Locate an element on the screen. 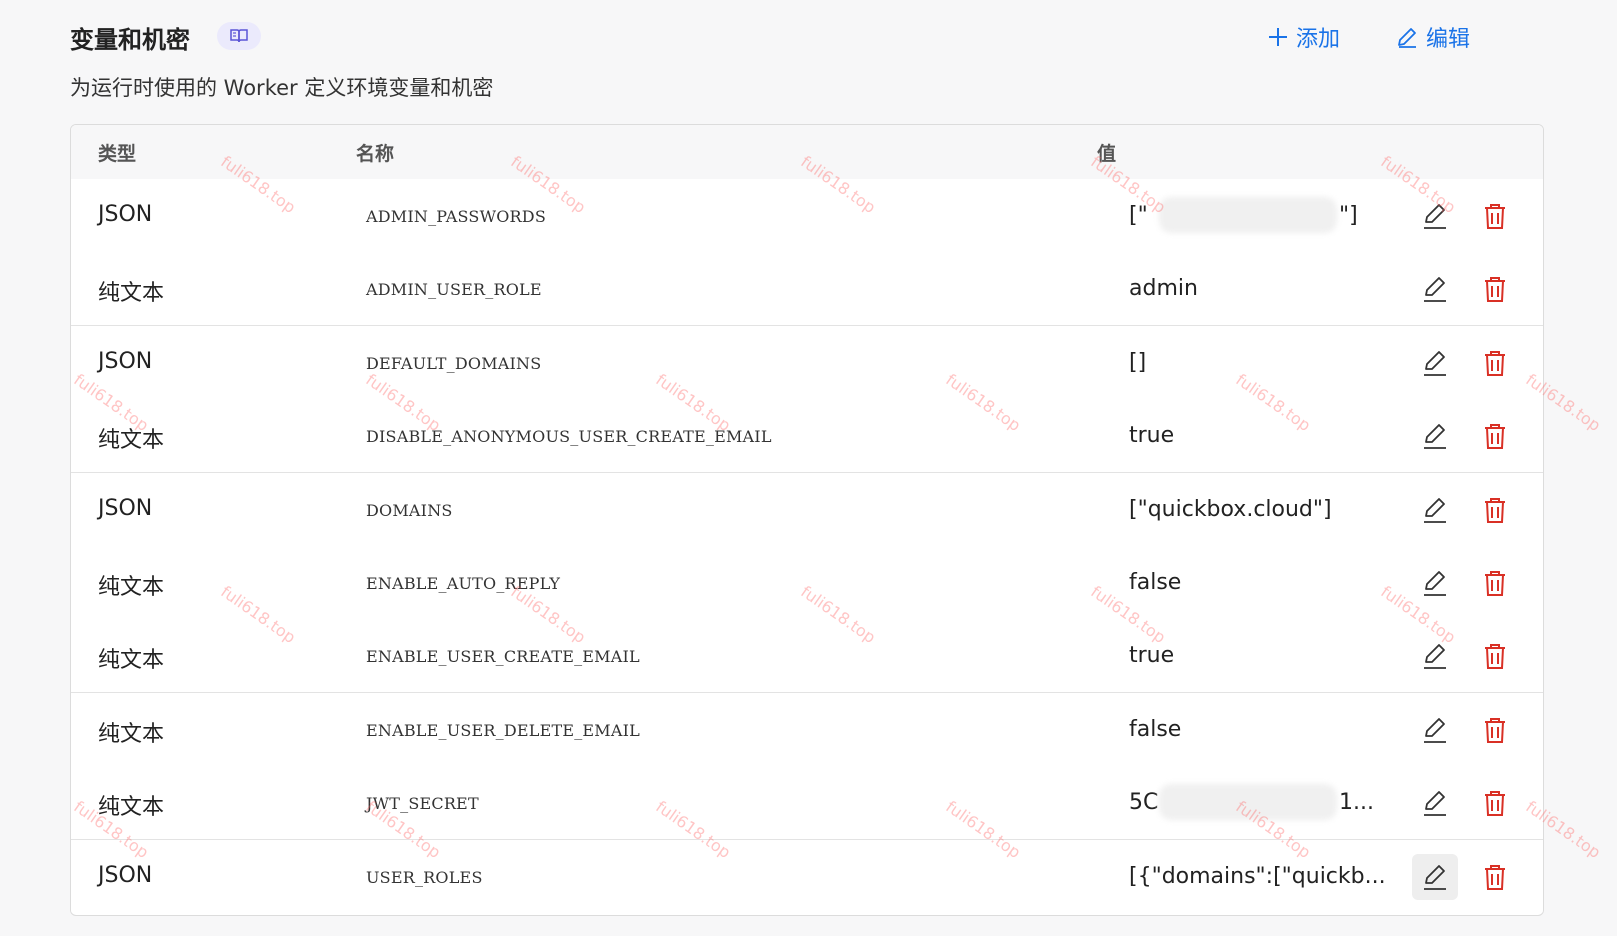 The width and height of the screenshot is (1617, 936). edit-label: 编辑 is located at coordinates (1448, 39).